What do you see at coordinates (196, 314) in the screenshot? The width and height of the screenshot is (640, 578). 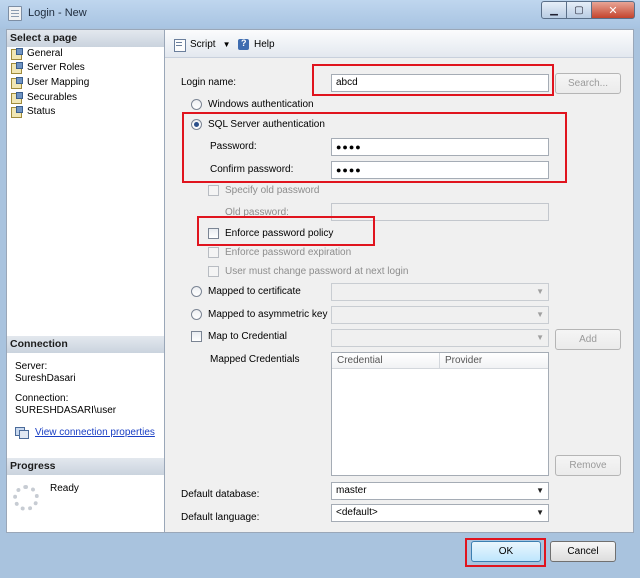 I see `mapped-asymmetric-radio` at bounding box center [196, 314].